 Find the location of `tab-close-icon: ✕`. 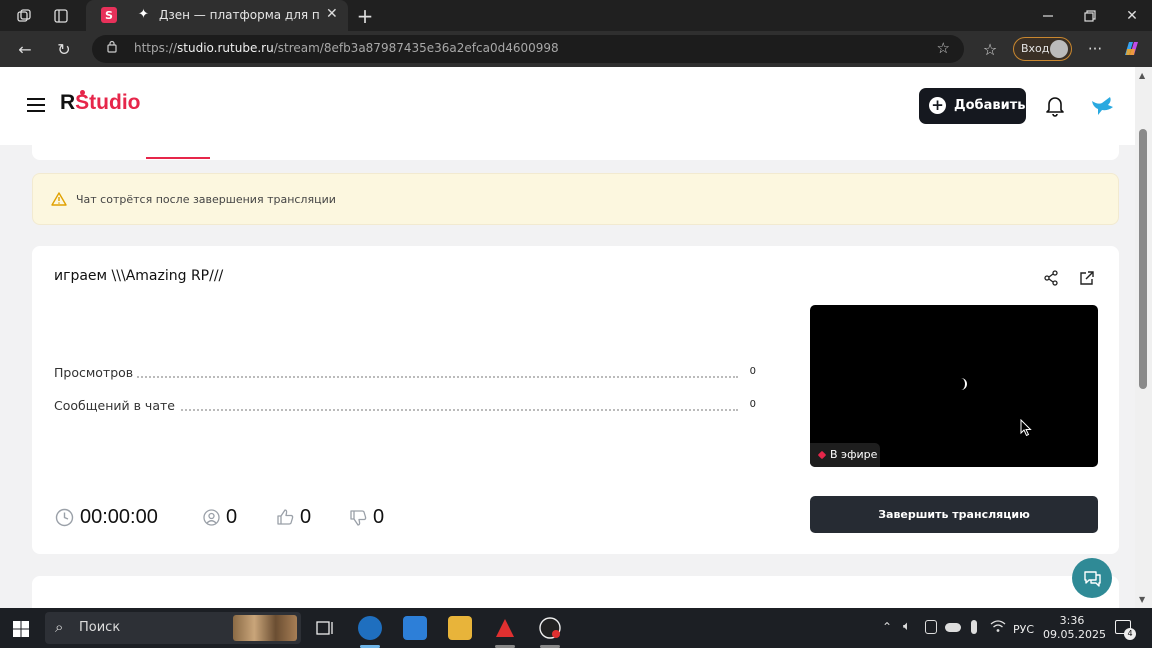

tab-close-icon: ✕ is located at coordinates (332, 14).